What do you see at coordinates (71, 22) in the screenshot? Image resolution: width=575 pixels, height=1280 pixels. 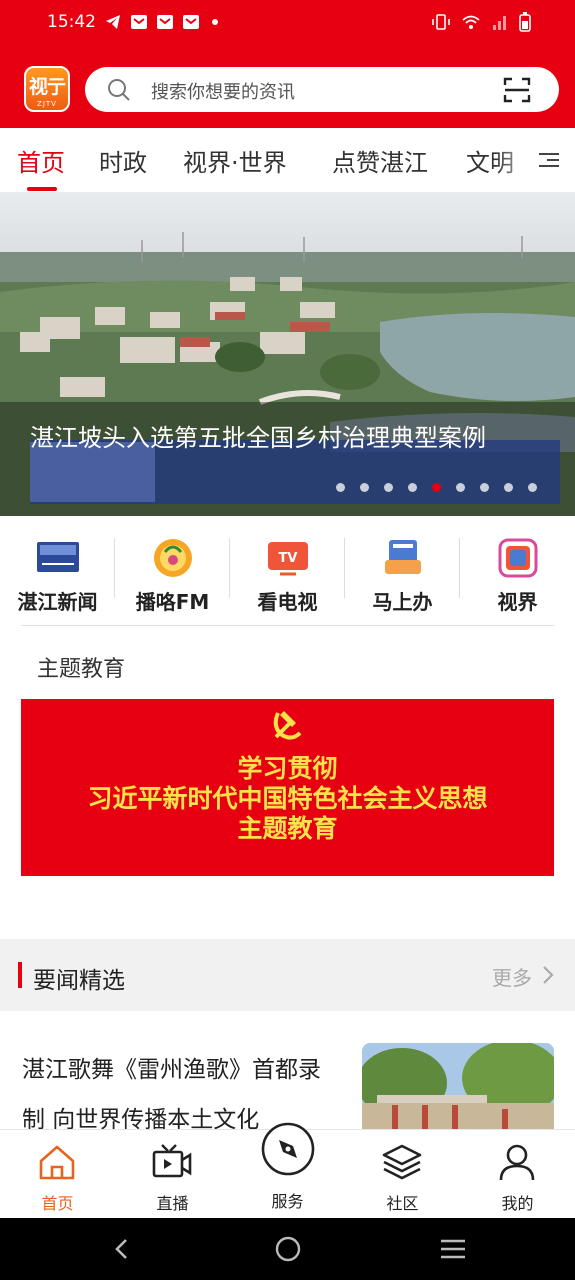 I see `status-time: 15:42` at bounding box center [71, 22].